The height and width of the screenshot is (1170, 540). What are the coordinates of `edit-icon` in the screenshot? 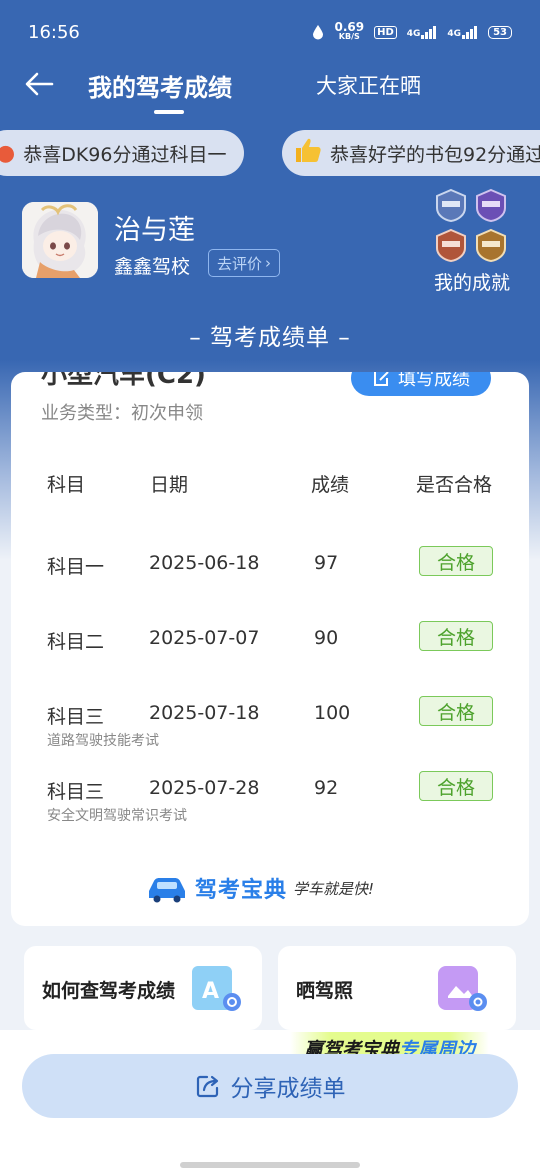 It's located at (381, 379).